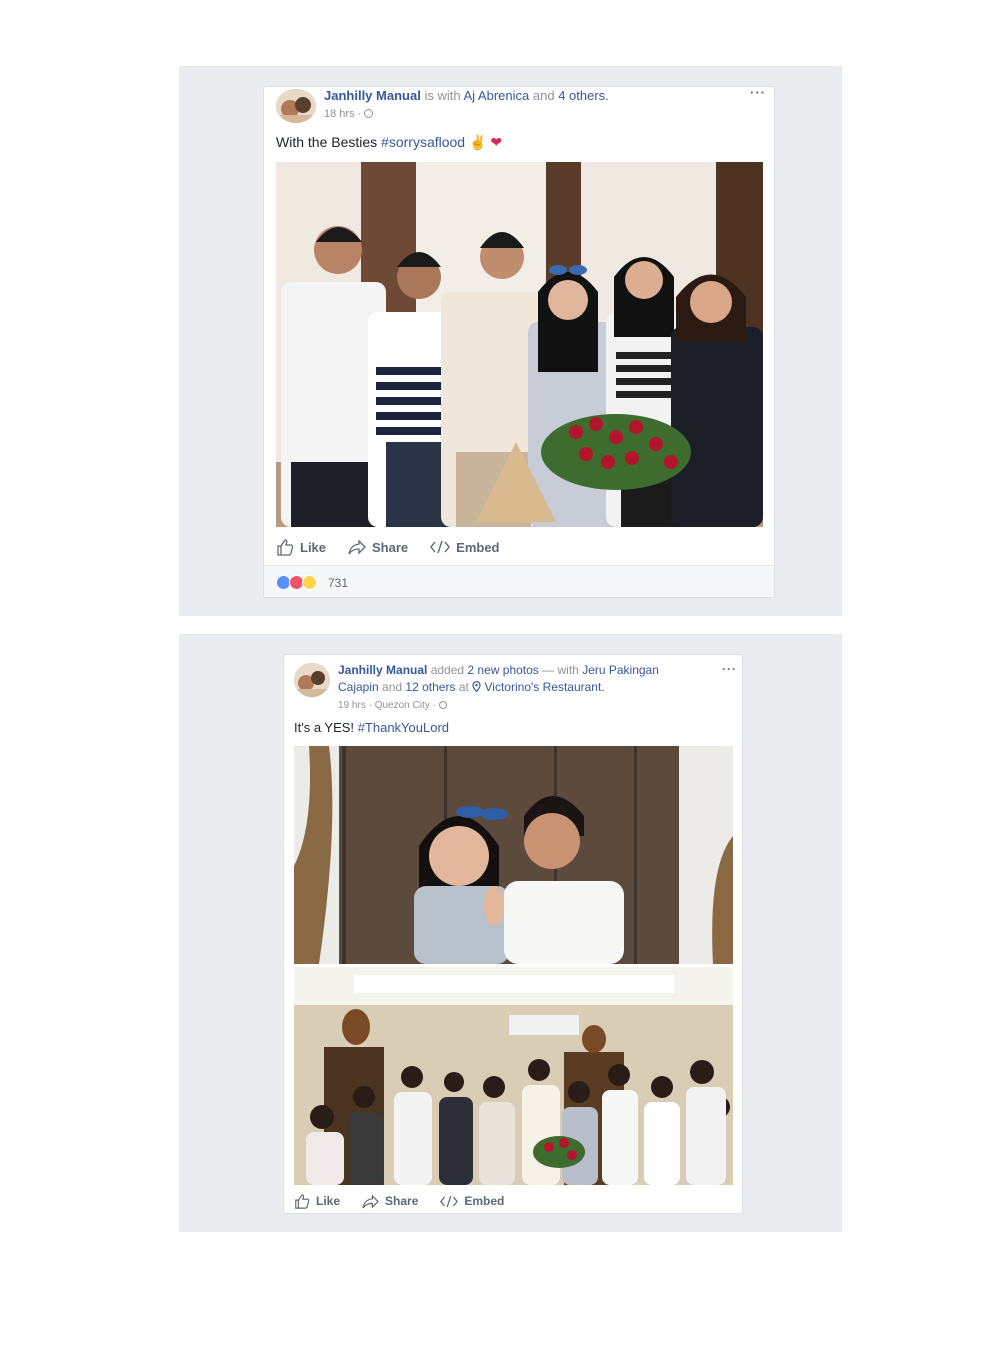 This screenshot has height=1352, width=1000. What do you see at coordinates (338, 583) in the screenshot?
I see `reaction-count: 731` at bounding box center [338, 583].